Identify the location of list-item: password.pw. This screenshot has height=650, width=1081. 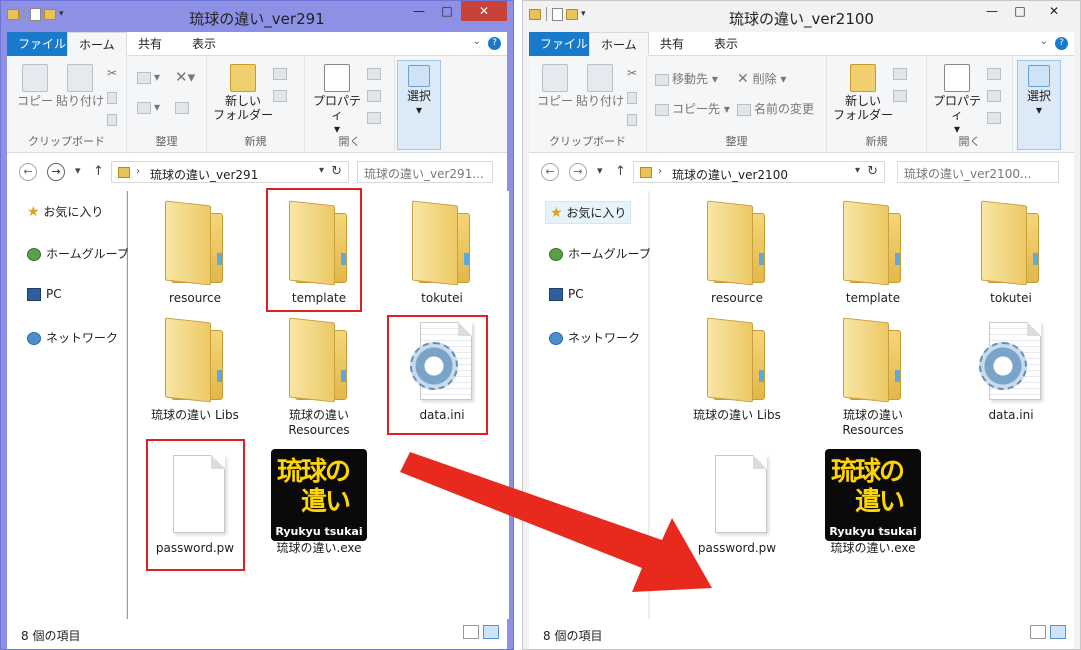
(737, 502).